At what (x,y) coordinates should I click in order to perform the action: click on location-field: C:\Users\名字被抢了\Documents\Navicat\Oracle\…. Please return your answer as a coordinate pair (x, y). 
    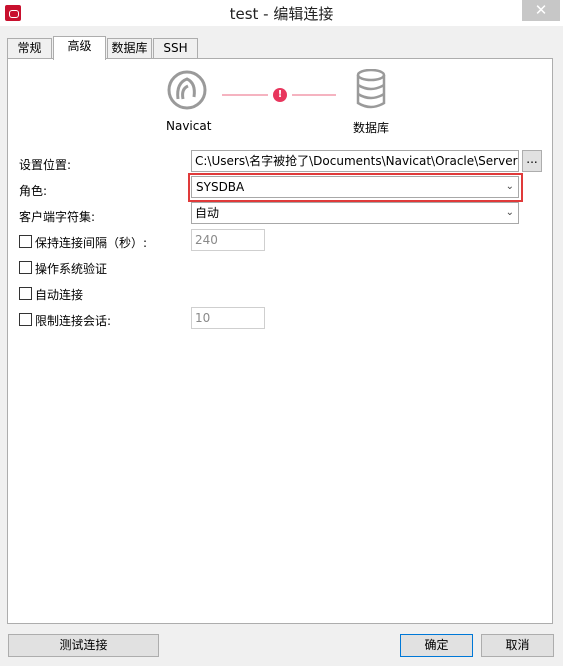
    Looking at the image, I should click on (355, 161).